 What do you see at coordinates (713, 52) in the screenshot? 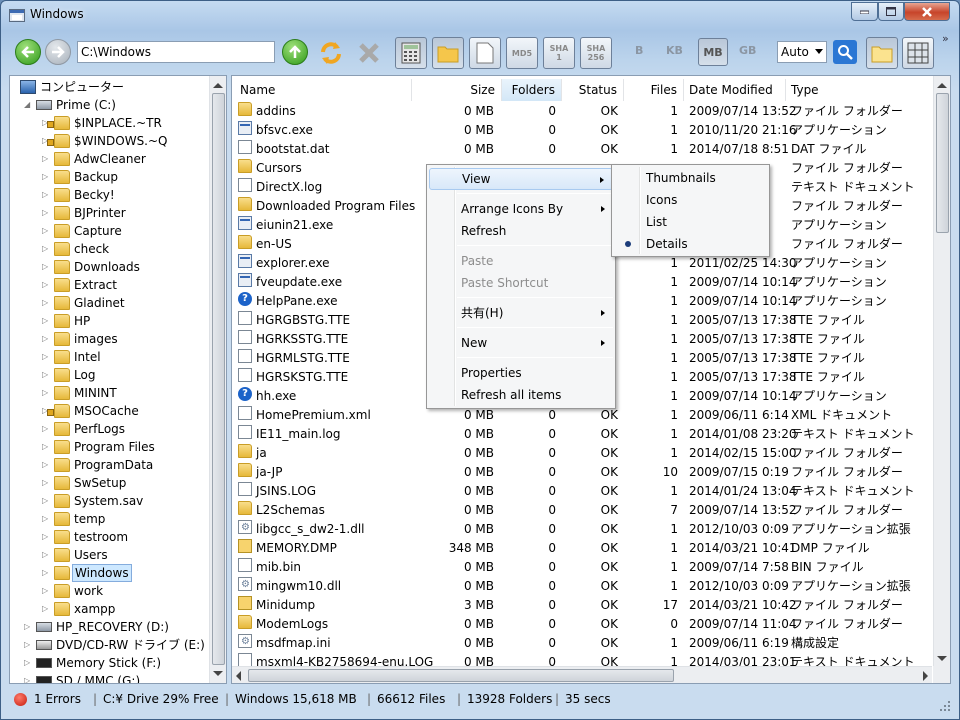
I see `unit-mb-button: MB` at bounding box center [713, 52].